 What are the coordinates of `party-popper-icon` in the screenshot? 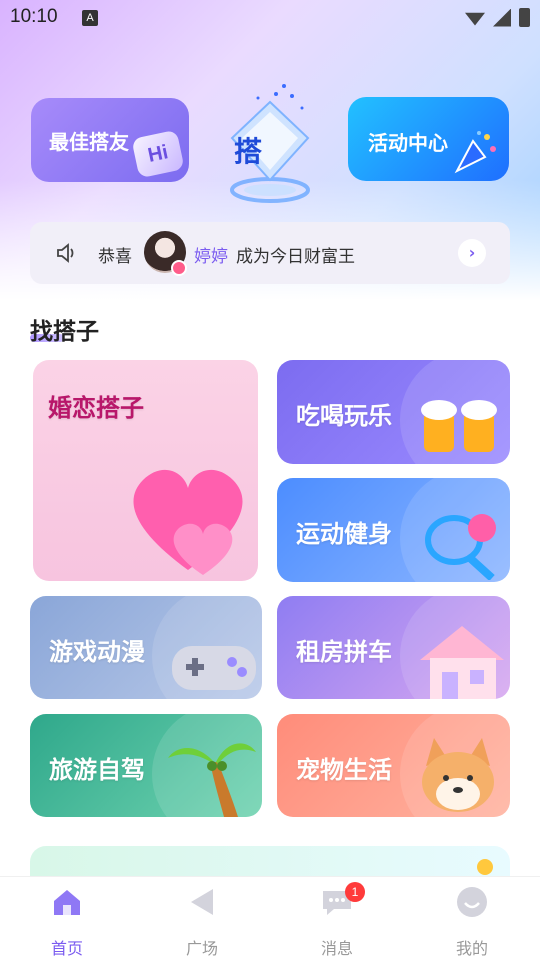 It's located at (475, 152).